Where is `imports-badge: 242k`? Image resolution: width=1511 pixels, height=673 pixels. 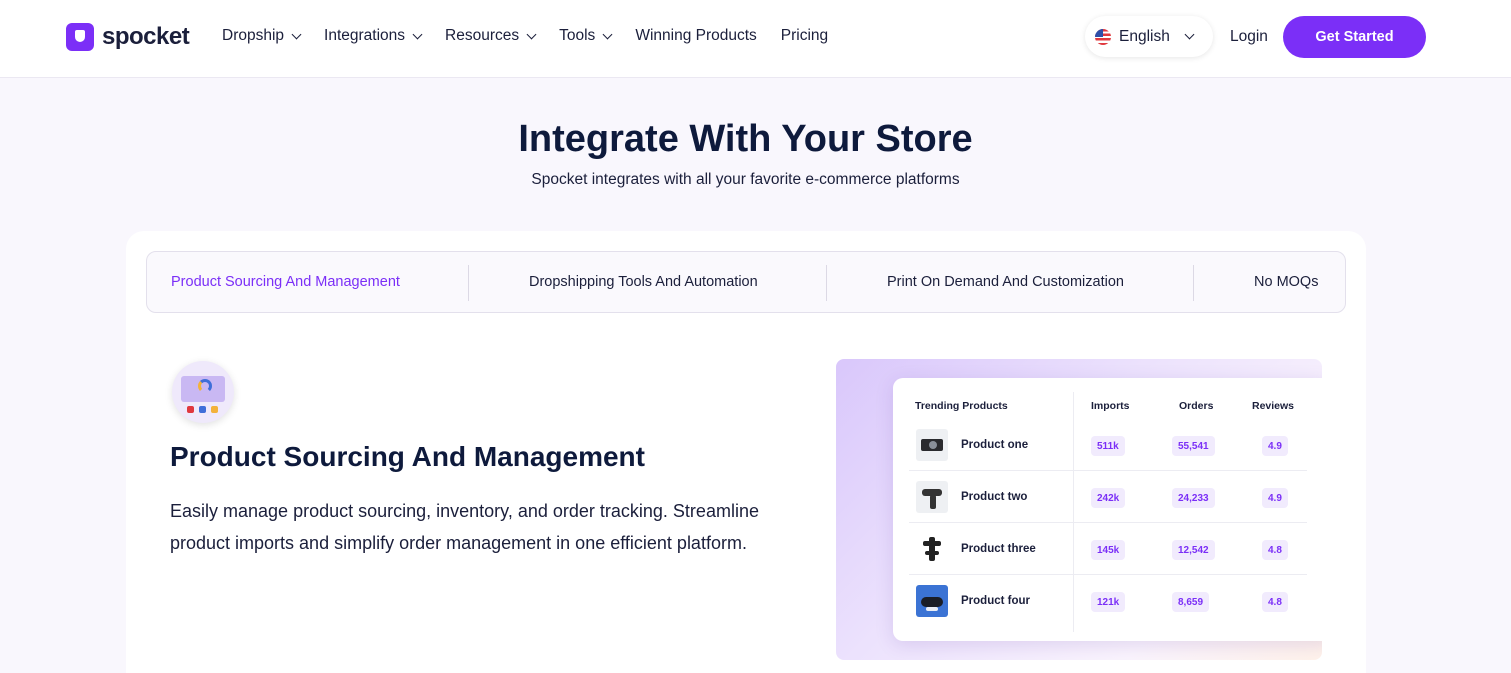 imports-badge: 242k is located at coordinates (1108, 498).